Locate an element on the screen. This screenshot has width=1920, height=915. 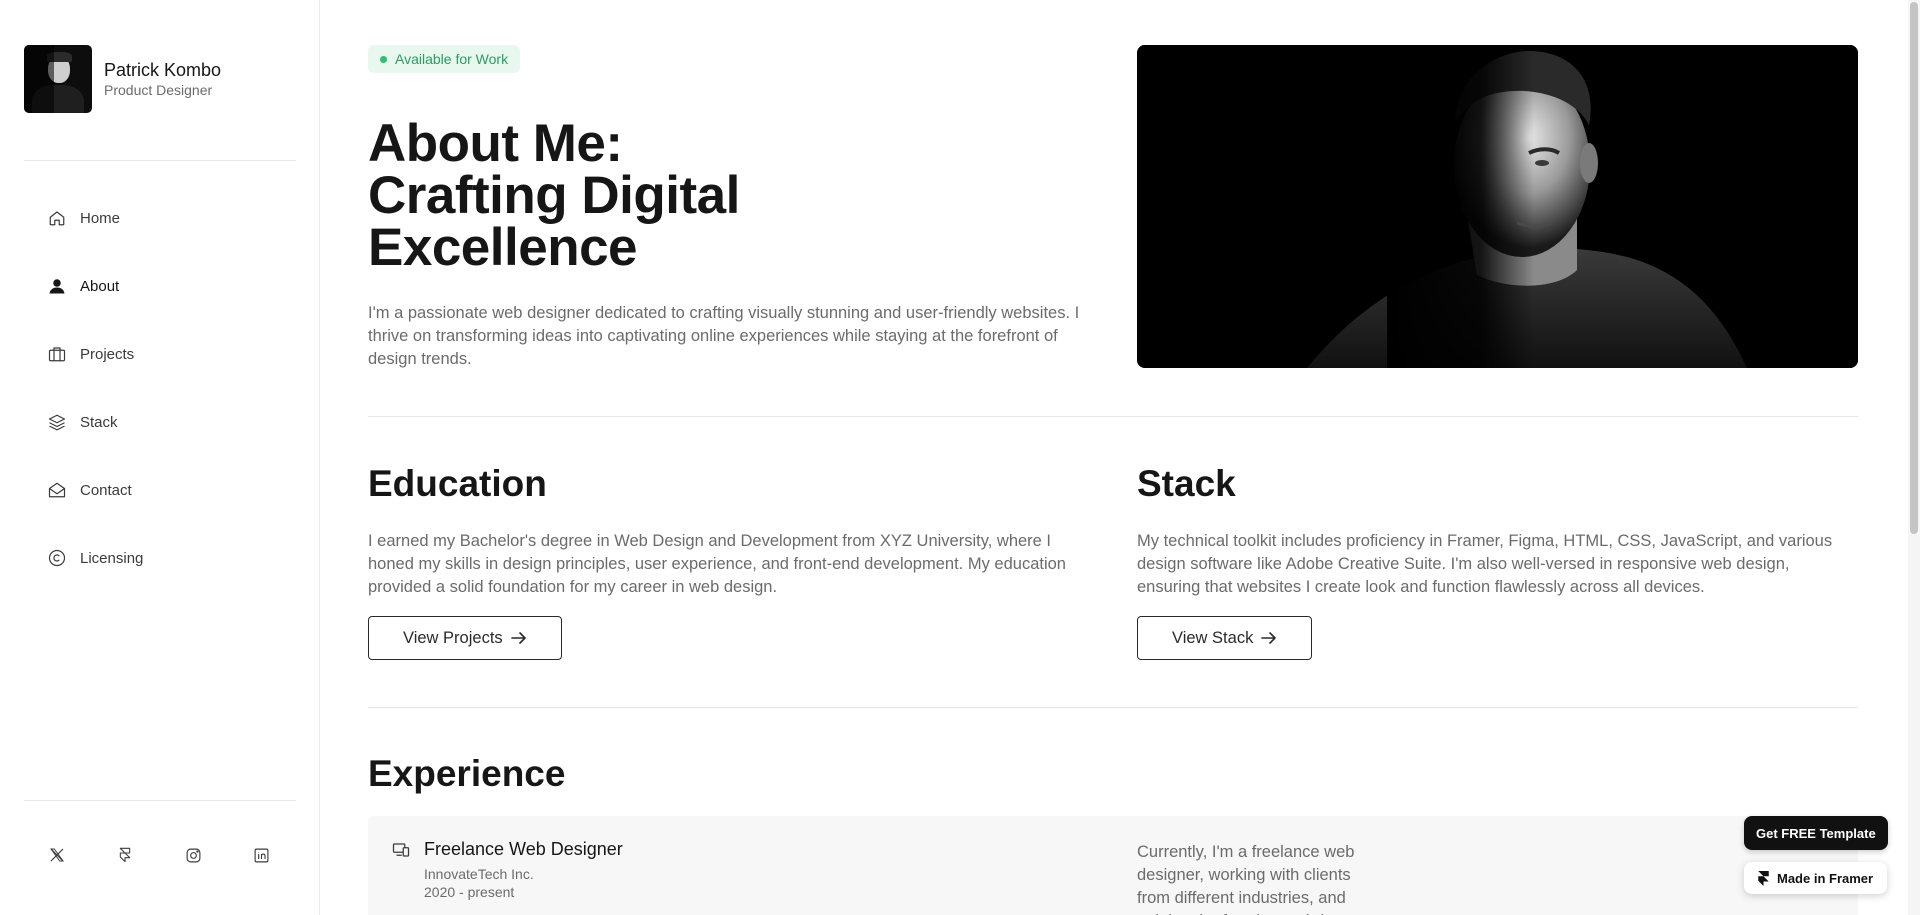
avatar is located at coordinates (58, 79).